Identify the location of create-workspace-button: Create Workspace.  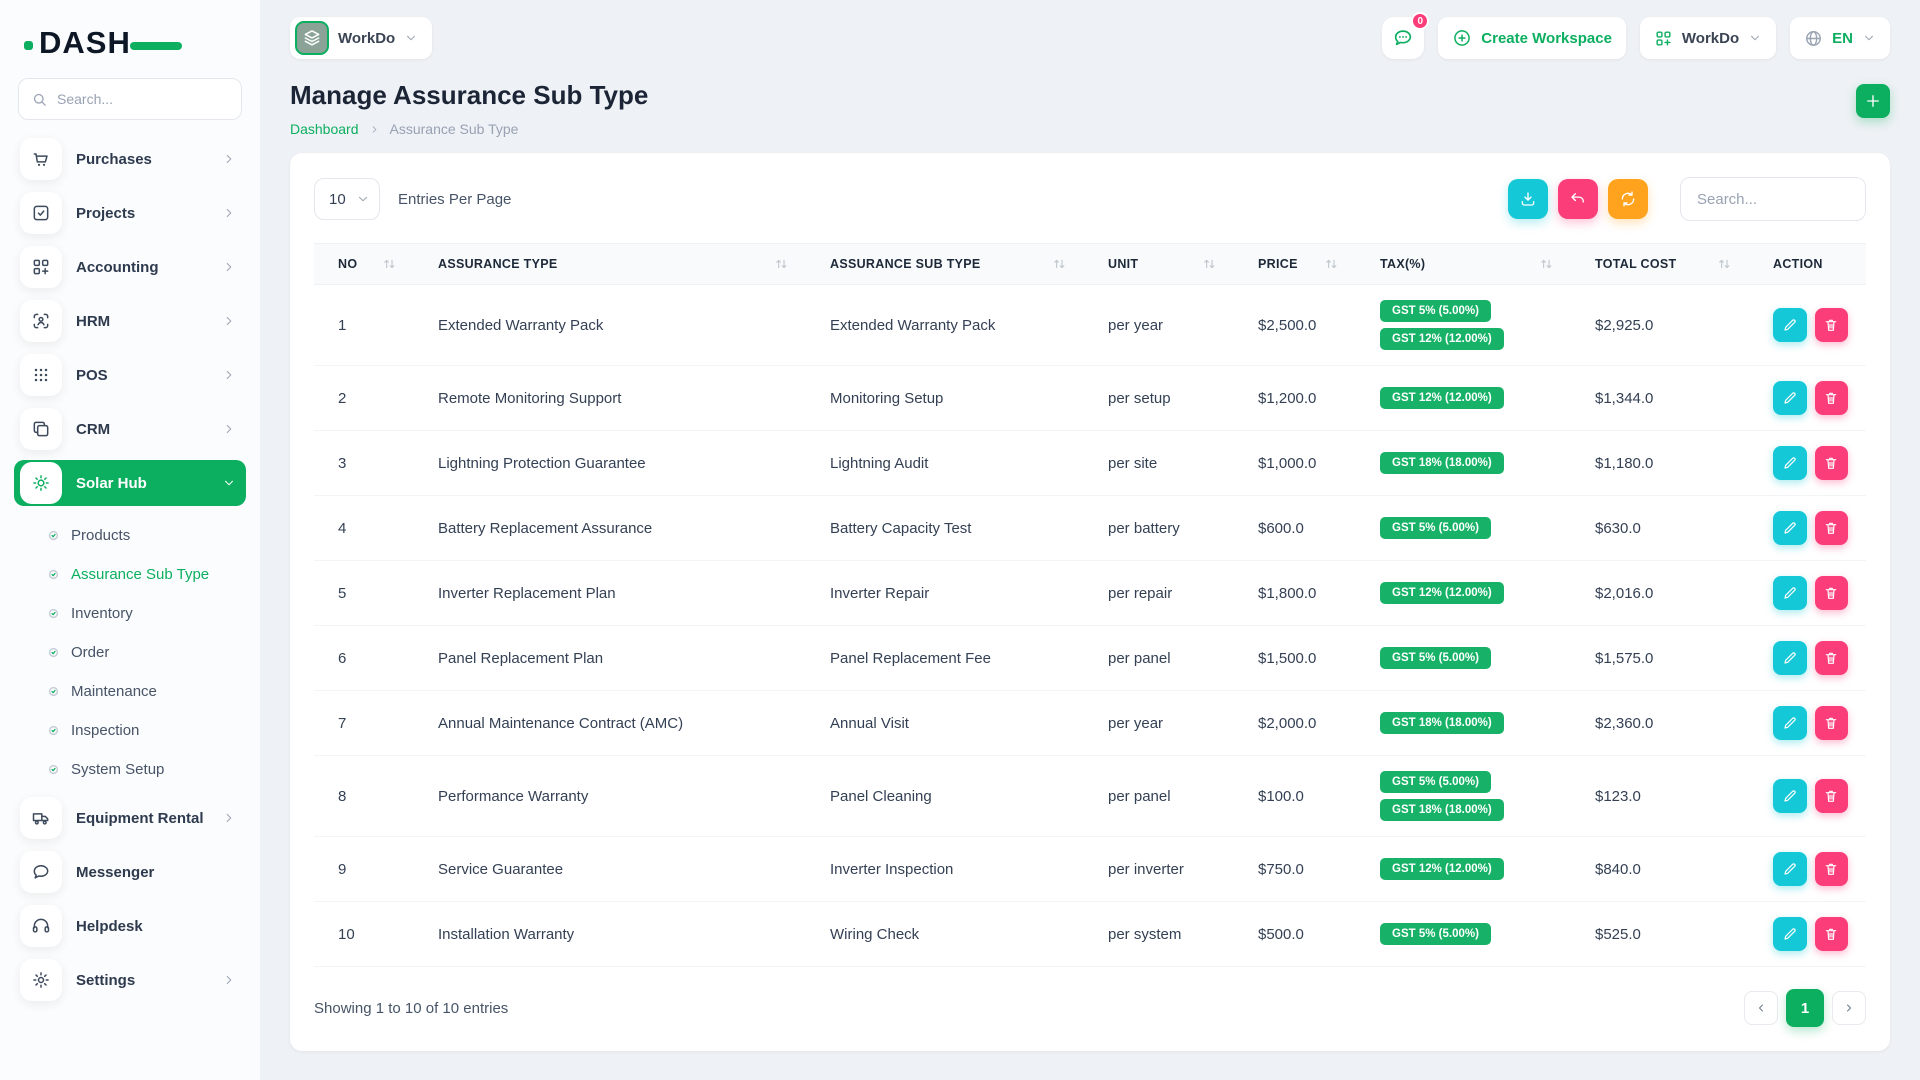
(1532, 38).